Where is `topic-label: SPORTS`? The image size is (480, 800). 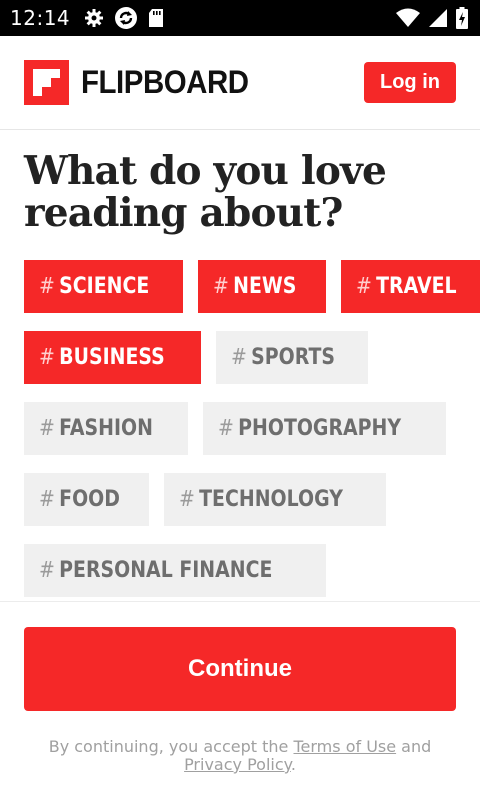
topic-label: SPORTS is located at coordinates (293, 357).